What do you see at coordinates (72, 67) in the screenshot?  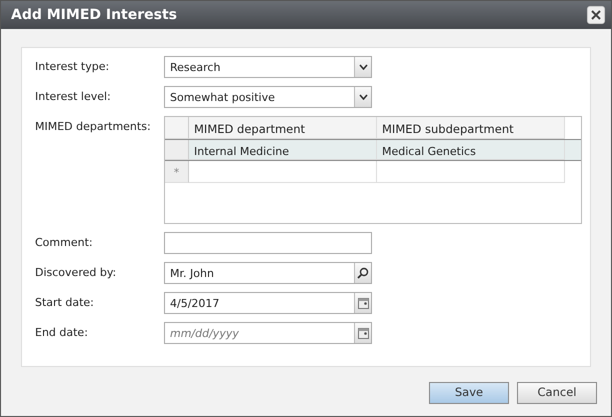 I see `field-label: Interest type:` at bounding box center [72, 67].